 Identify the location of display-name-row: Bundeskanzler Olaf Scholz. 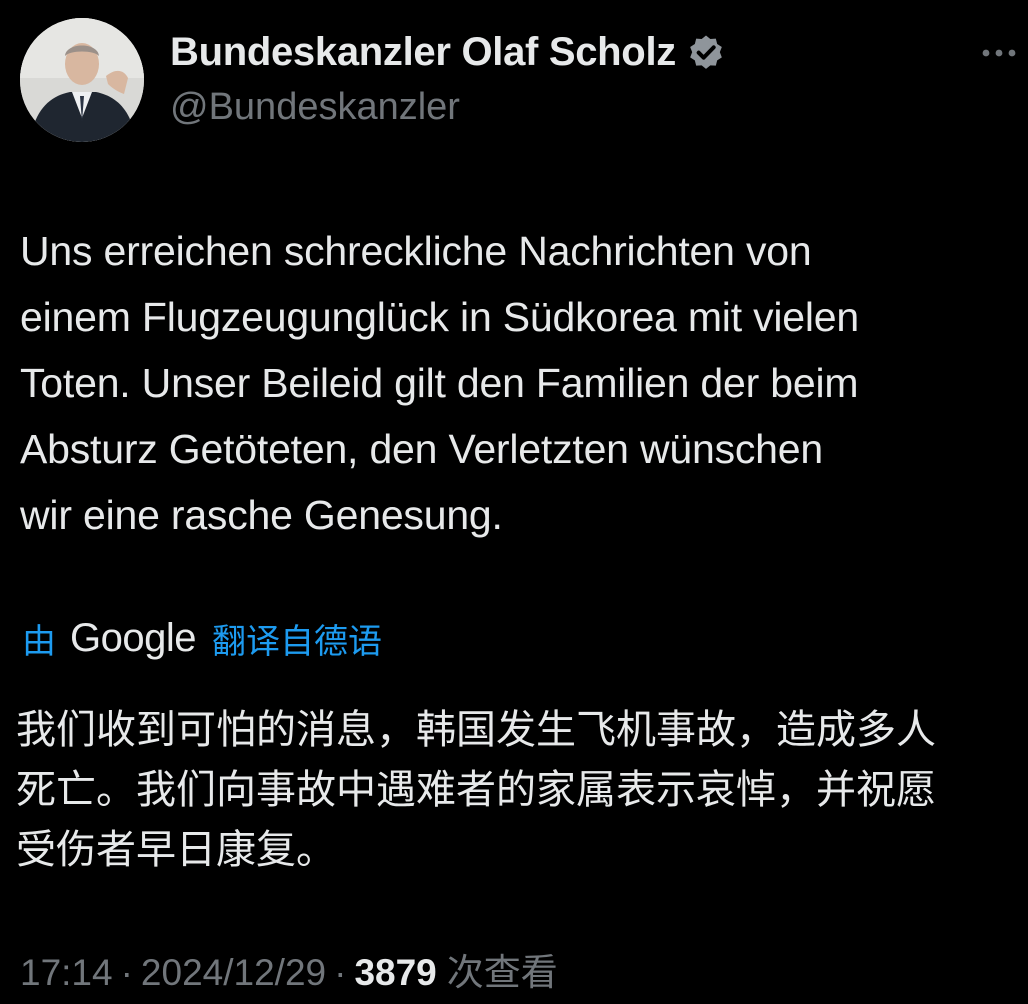
(448, 52).